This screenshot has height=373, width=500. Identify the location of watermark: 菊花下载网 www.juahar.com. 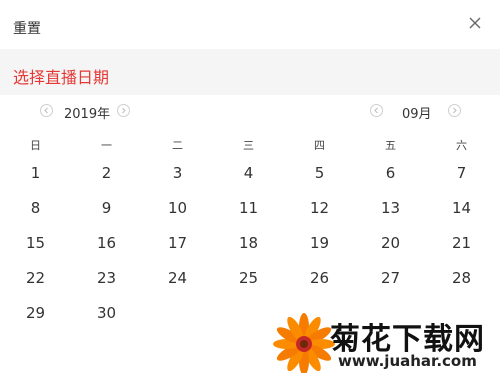
(386, 342).